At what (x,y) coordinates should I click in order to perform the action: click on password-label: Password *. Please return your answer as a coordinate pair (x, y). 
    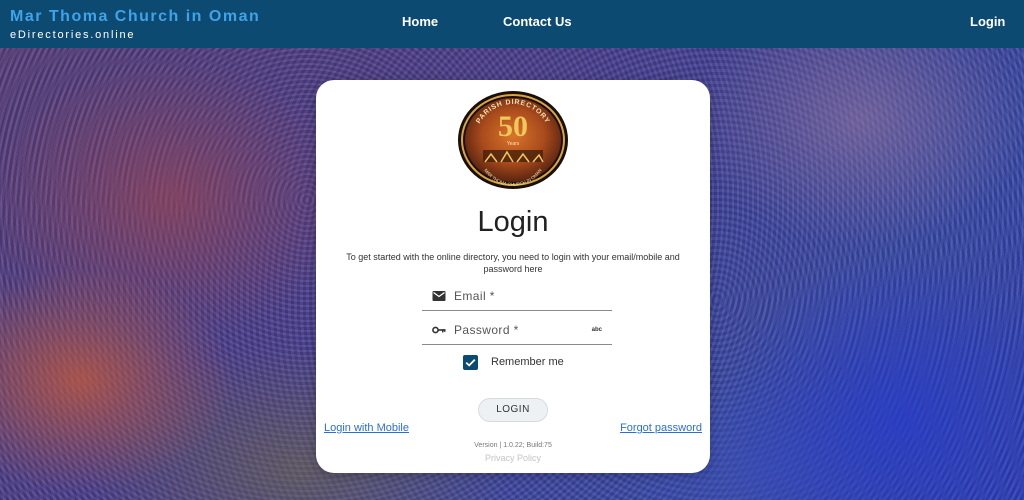
    Looking at the image, I should click on (486, 330).